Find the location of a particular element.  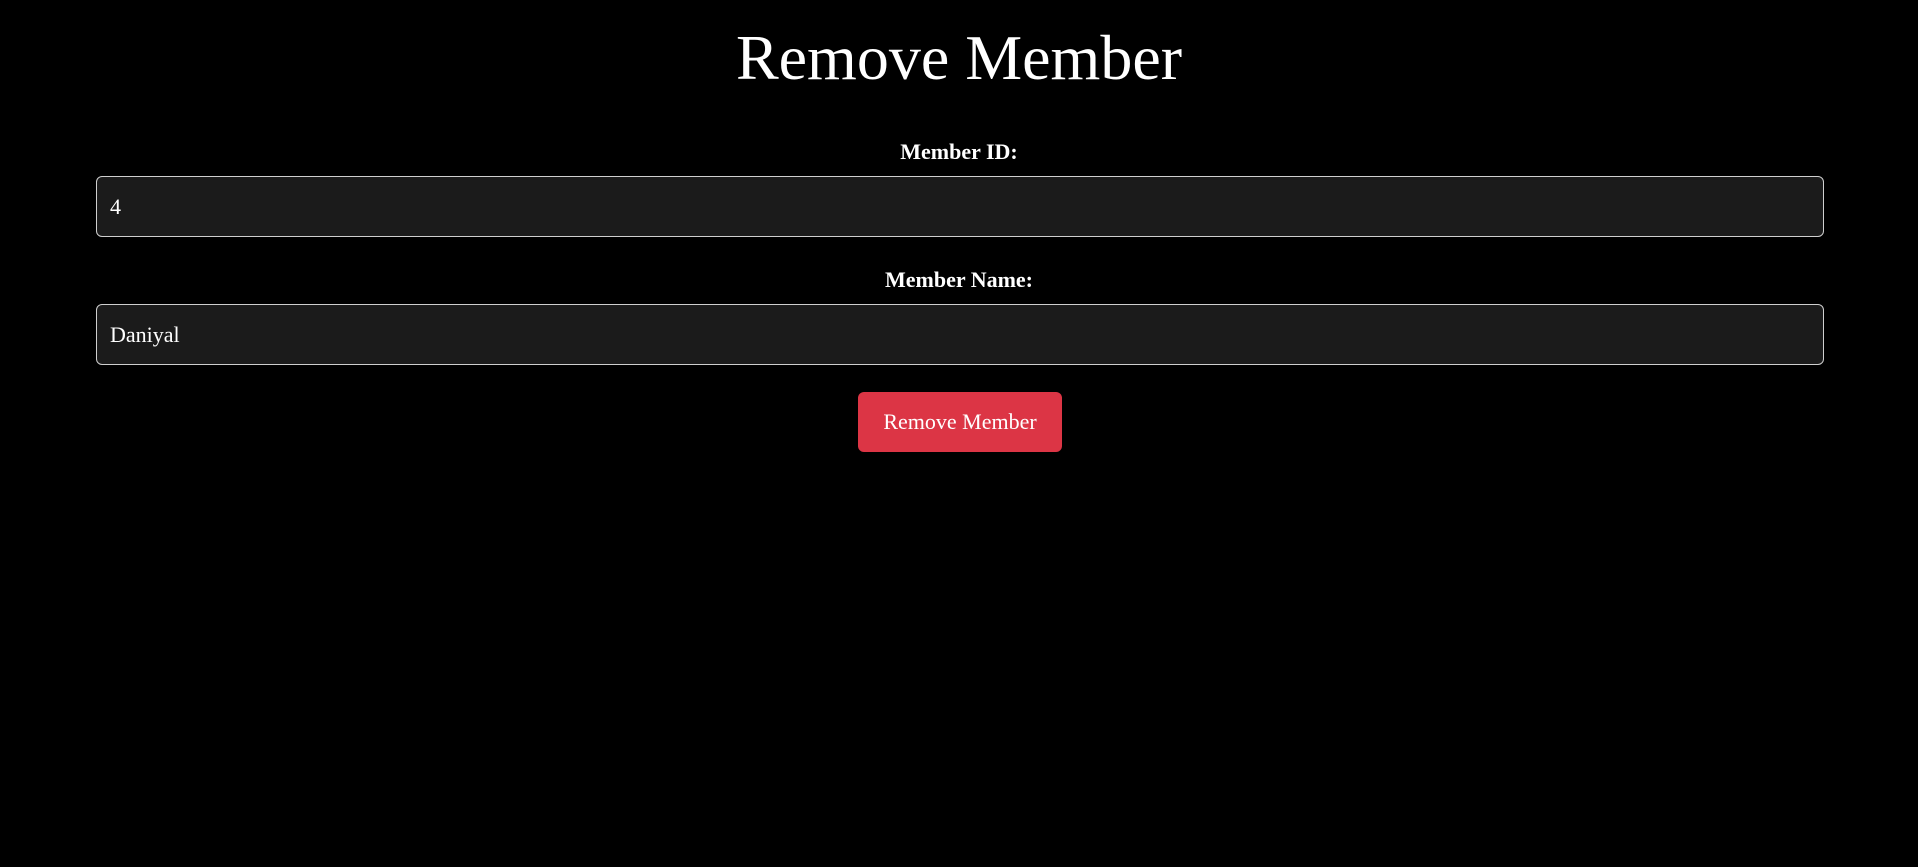

remove-member-button: Remove Member is located at coordinates (960, 422).